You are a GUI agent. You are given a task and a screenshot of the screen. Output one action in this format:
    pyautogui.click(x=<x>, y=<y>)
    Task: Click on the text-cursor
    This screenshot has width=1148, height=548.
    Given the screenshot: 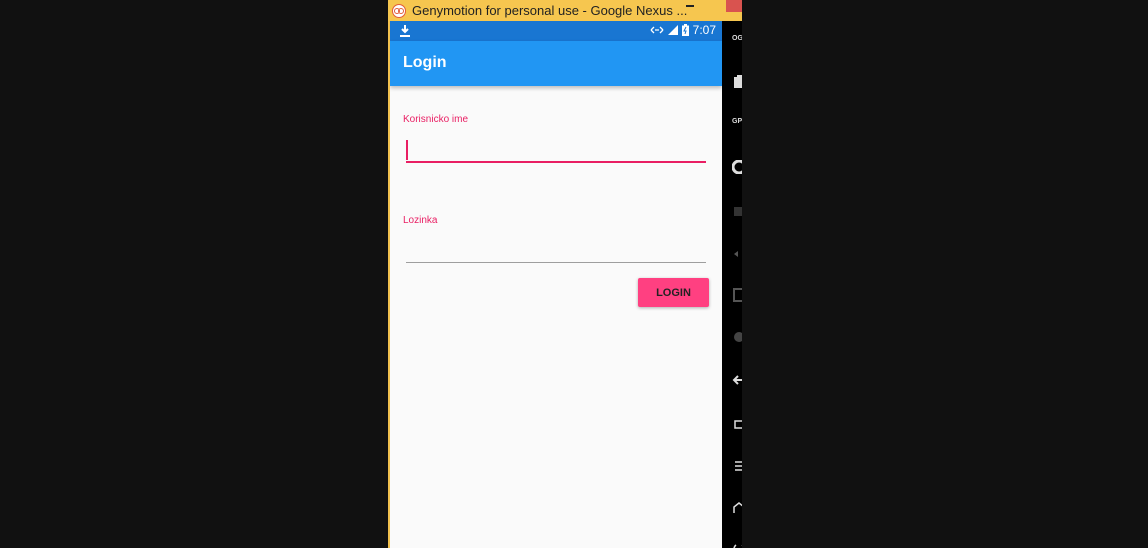 What is the action you would take?
    pyautogui.click(x=407, y=150)
    